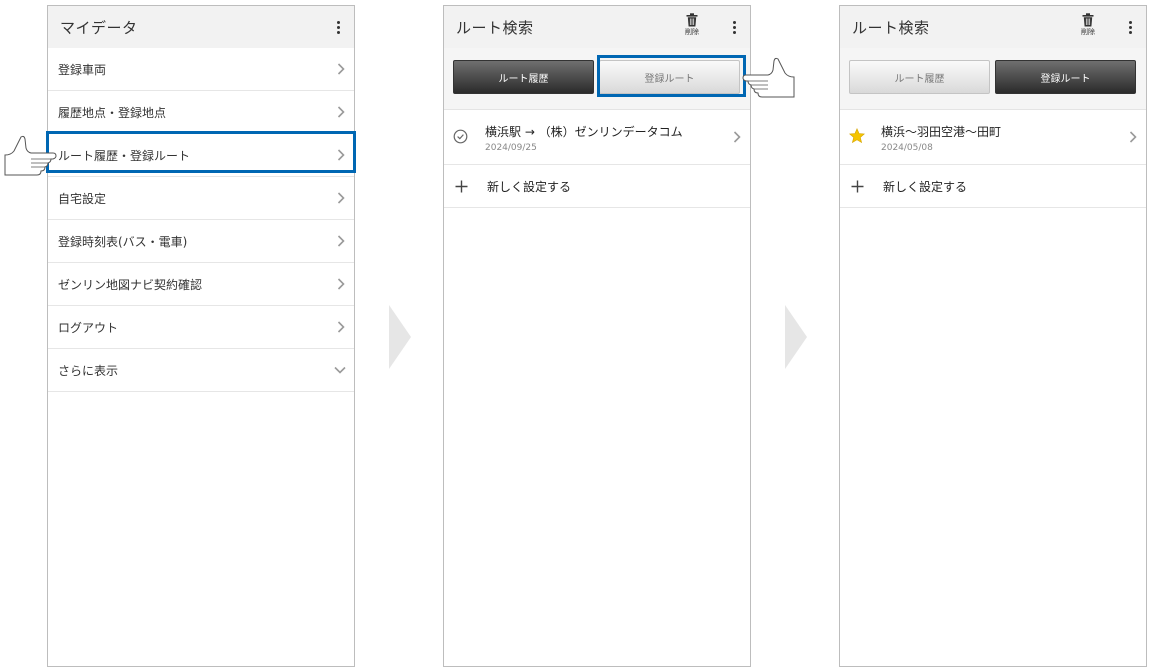 The image size is (1156, 671). I want to click on route-title: 横浜〜羽田空港〜田町, so click(941, 132).